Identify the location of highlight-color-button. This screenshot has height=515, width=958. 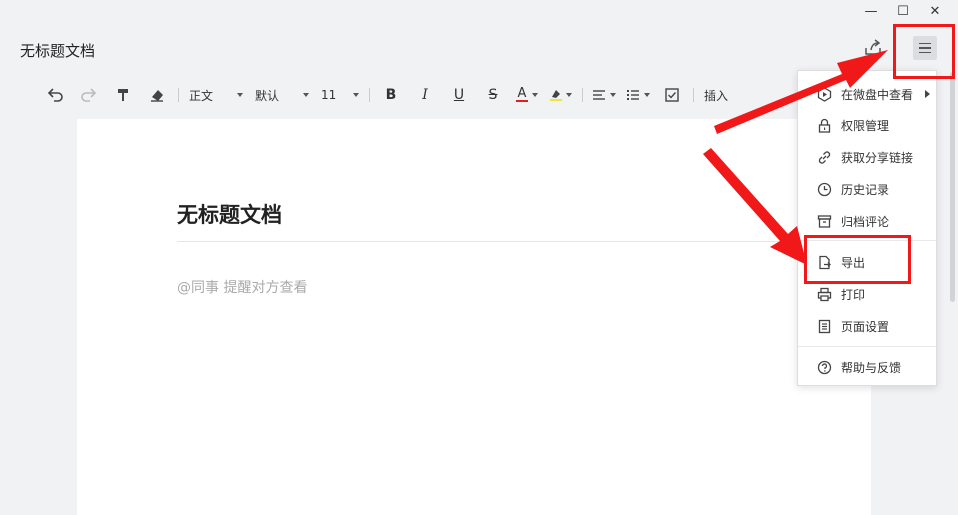
(561, 95).